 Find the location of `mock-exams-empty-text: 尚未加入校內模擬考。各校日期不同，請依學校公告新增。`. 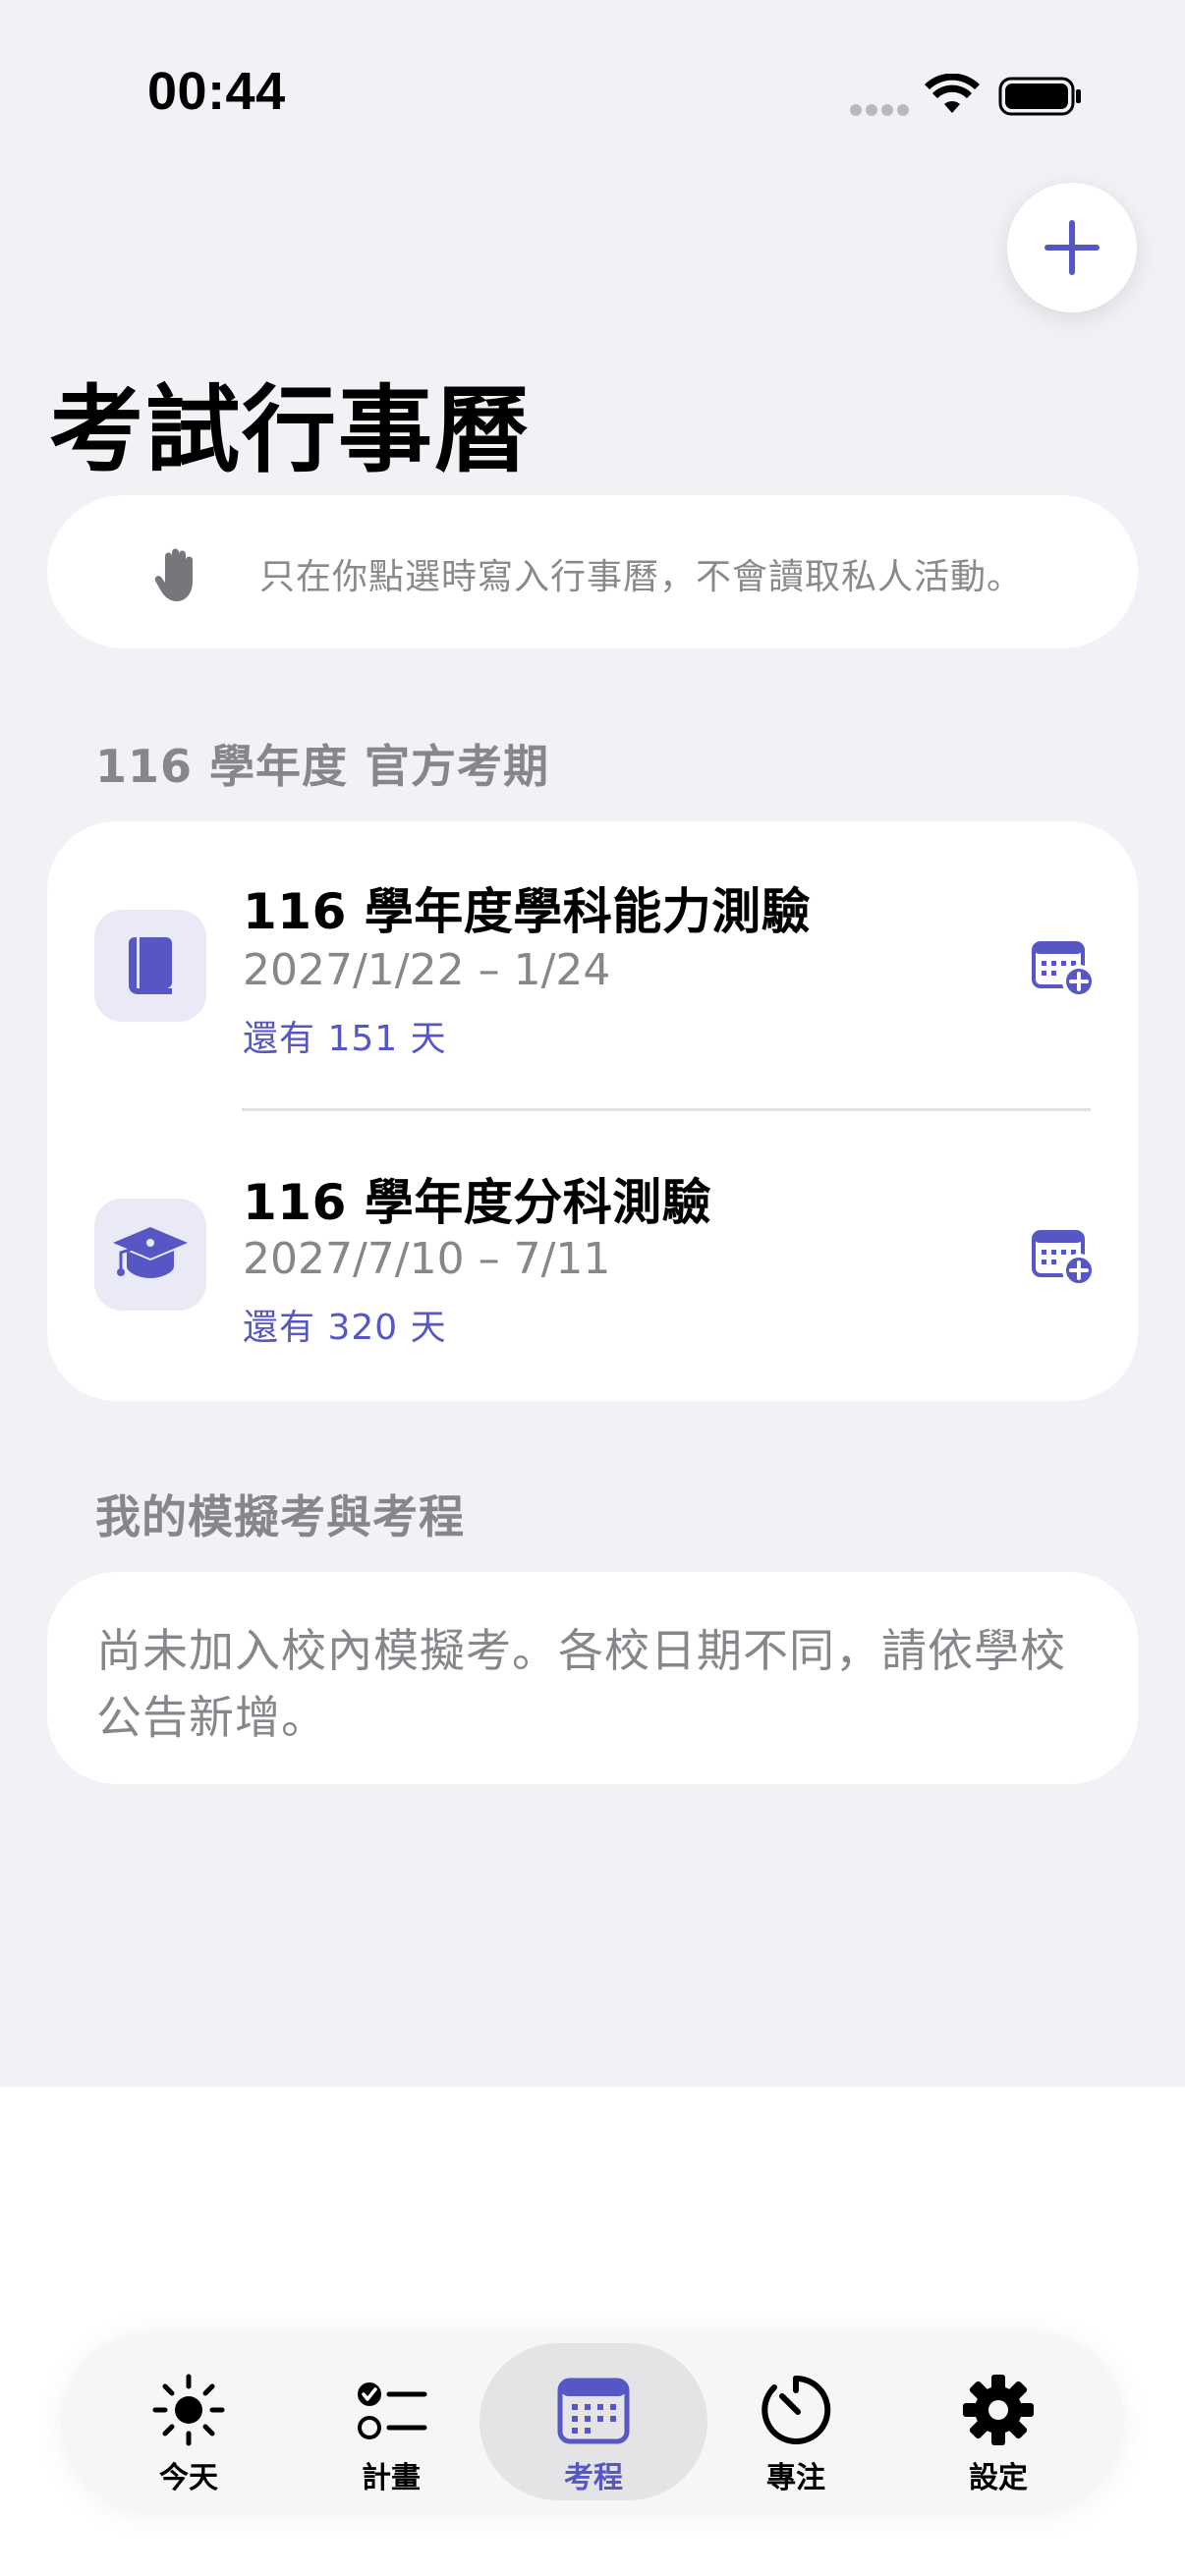

mock-exams-empty-text: 尚未加入校內模擬考。各校日期不同，請依學校公告新增。 is located at coordinates (581, 1684).